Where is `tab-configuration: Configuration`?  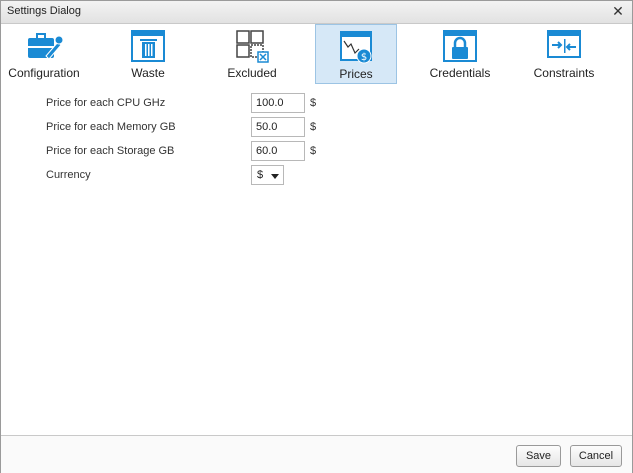
tab-configuration: Configuration is located at coordinates (44, 54).